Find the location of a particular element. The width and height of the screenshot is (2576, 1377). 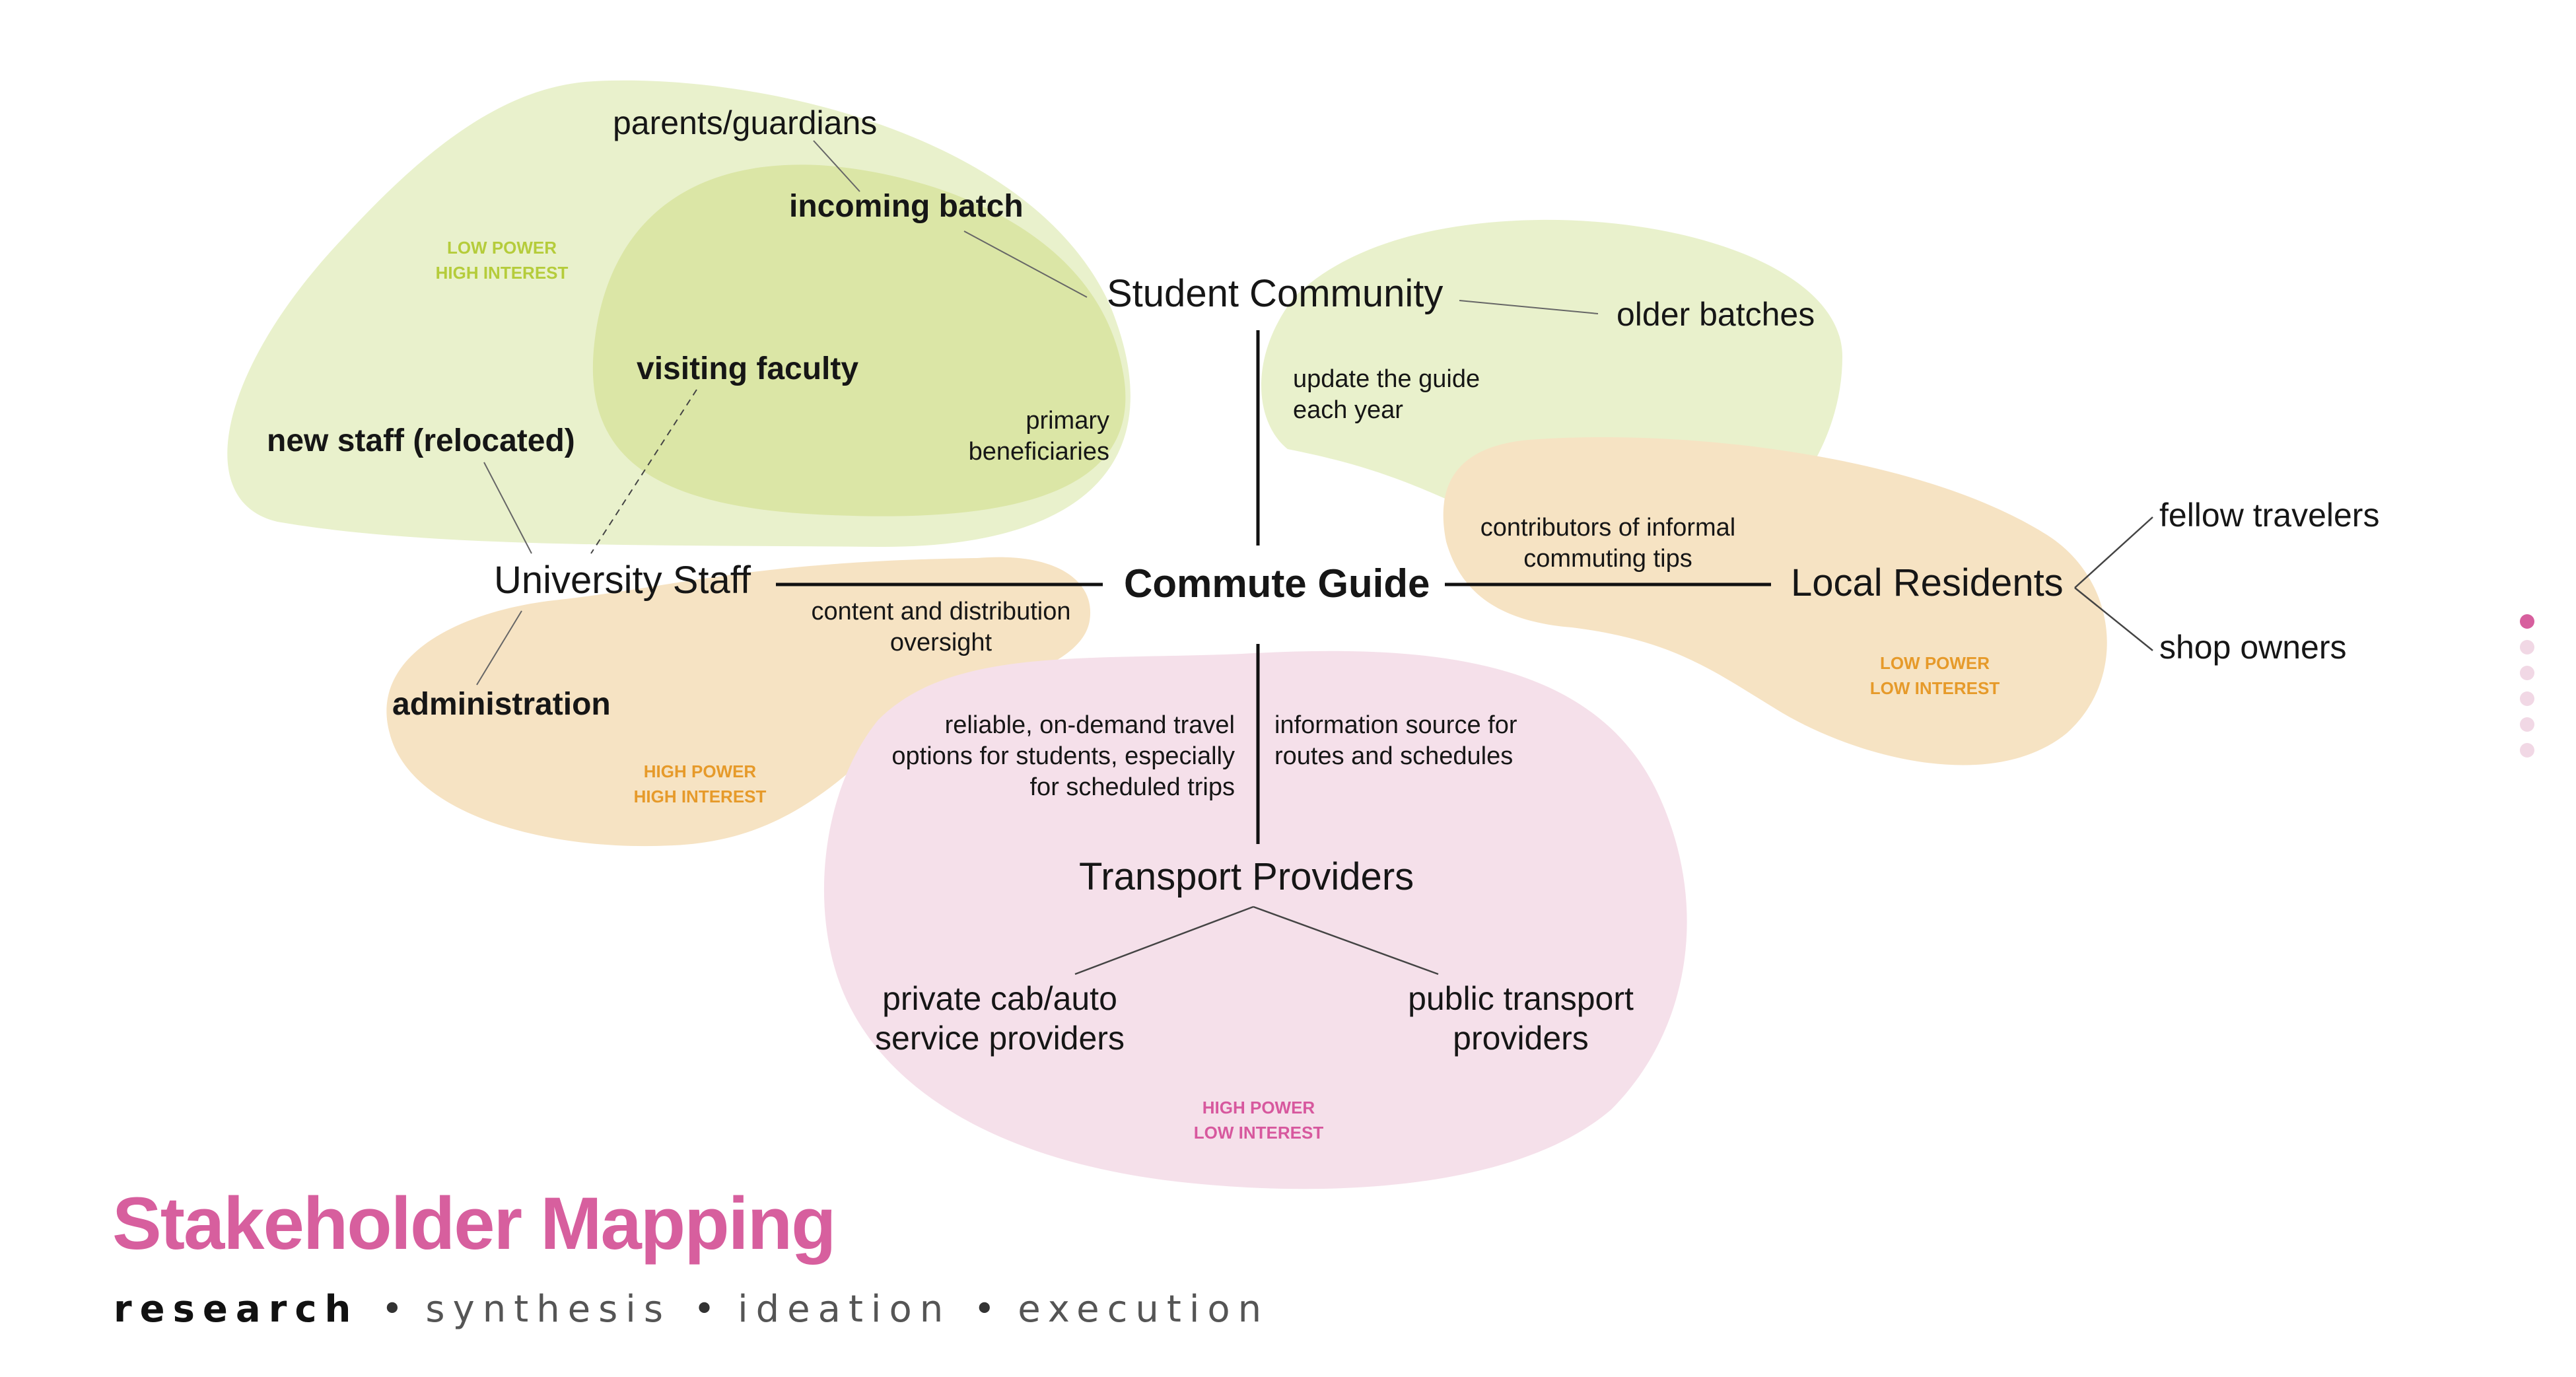

note-content-oversight: content and distribution oversight is located at coordinates (941, 627).